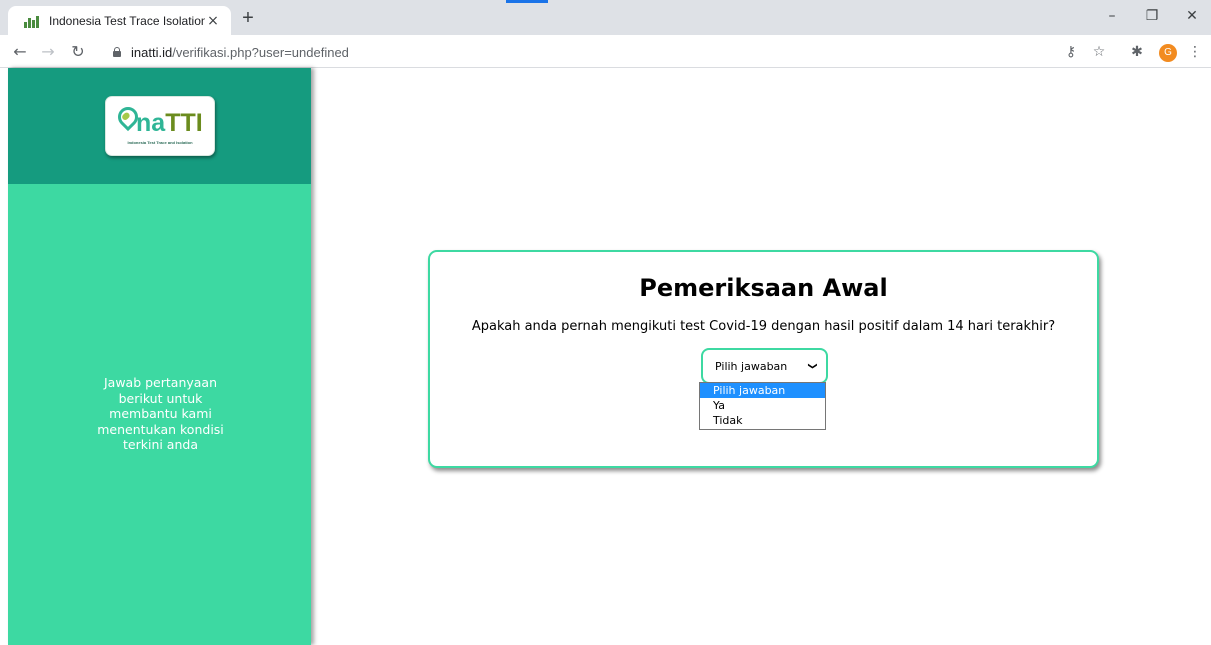 This screenshot has height=645, width=1211. Describe the element at coordinates (1137, 52) in the screenshot. I see `extensions-puzzle-icon: ✱` at that location.